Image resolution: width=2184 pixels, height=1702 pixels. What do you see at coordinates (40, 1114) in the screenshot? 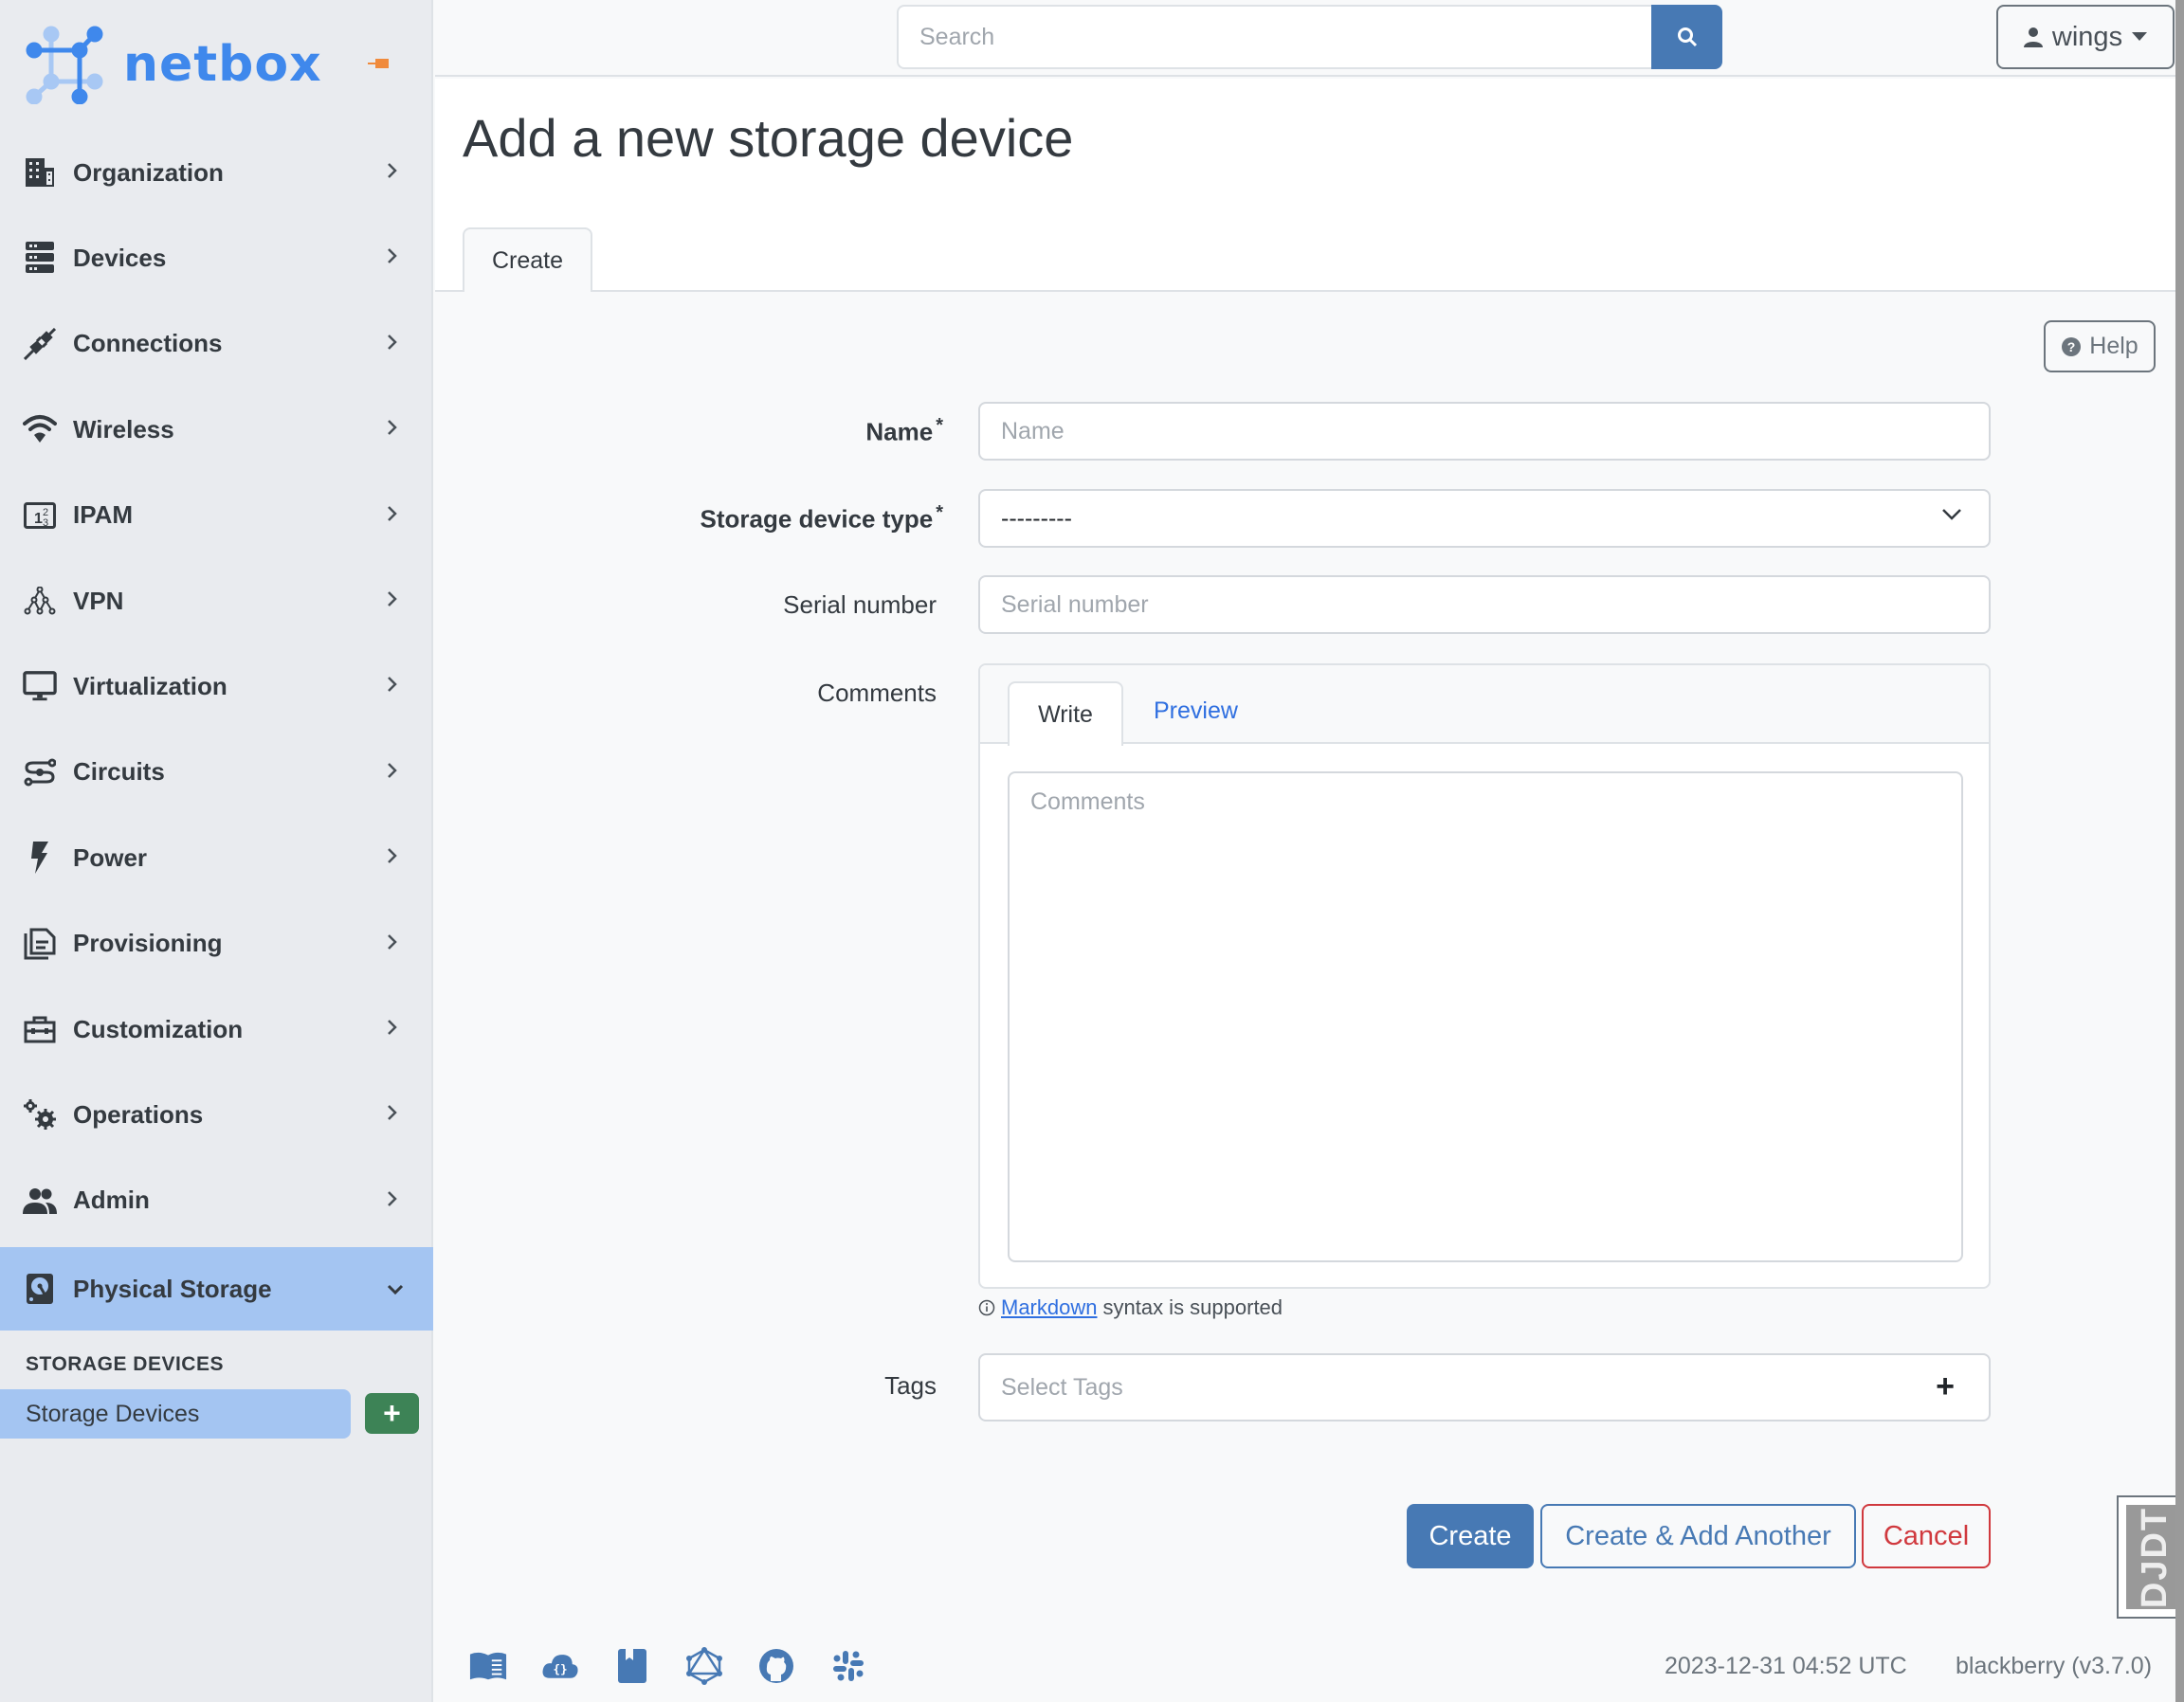
I see `cogs-icon` at bounding box center [40, 1114].